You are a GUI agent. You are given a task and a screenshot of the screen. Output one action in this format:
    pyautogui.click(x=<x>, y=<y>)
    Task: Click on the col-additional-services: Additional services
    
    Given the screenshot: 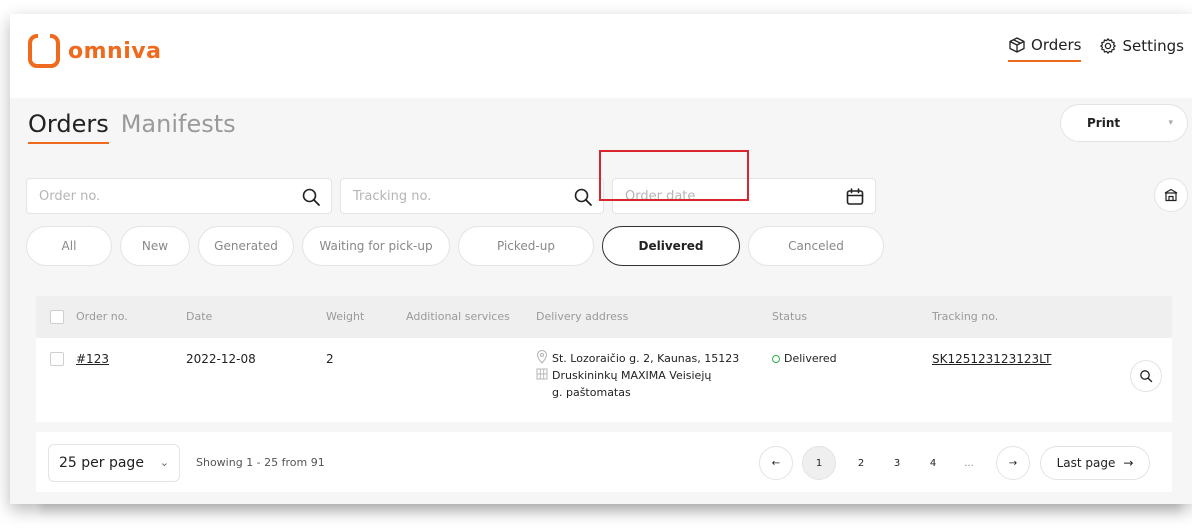 What is the action you would take?
    pyautogui.click(x=458, y=316)
    